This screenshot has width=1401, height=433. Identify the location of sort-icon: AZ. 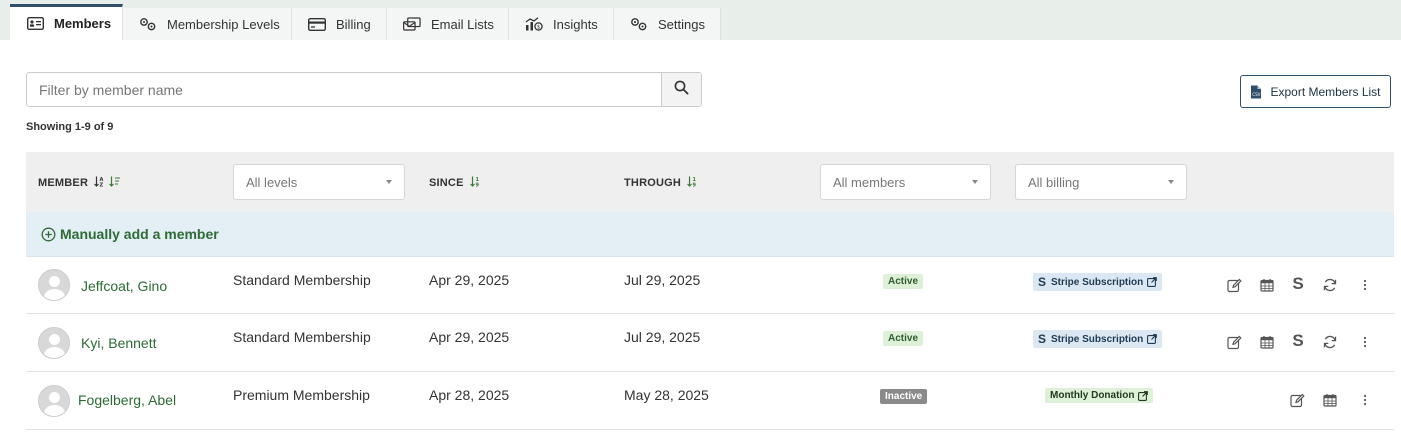
(100, 183).